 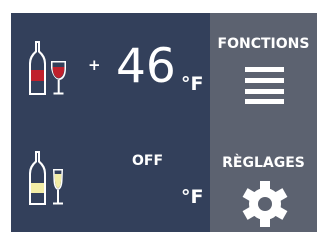 I want to click on temperature-sign: +, so click(x=94, y=65).